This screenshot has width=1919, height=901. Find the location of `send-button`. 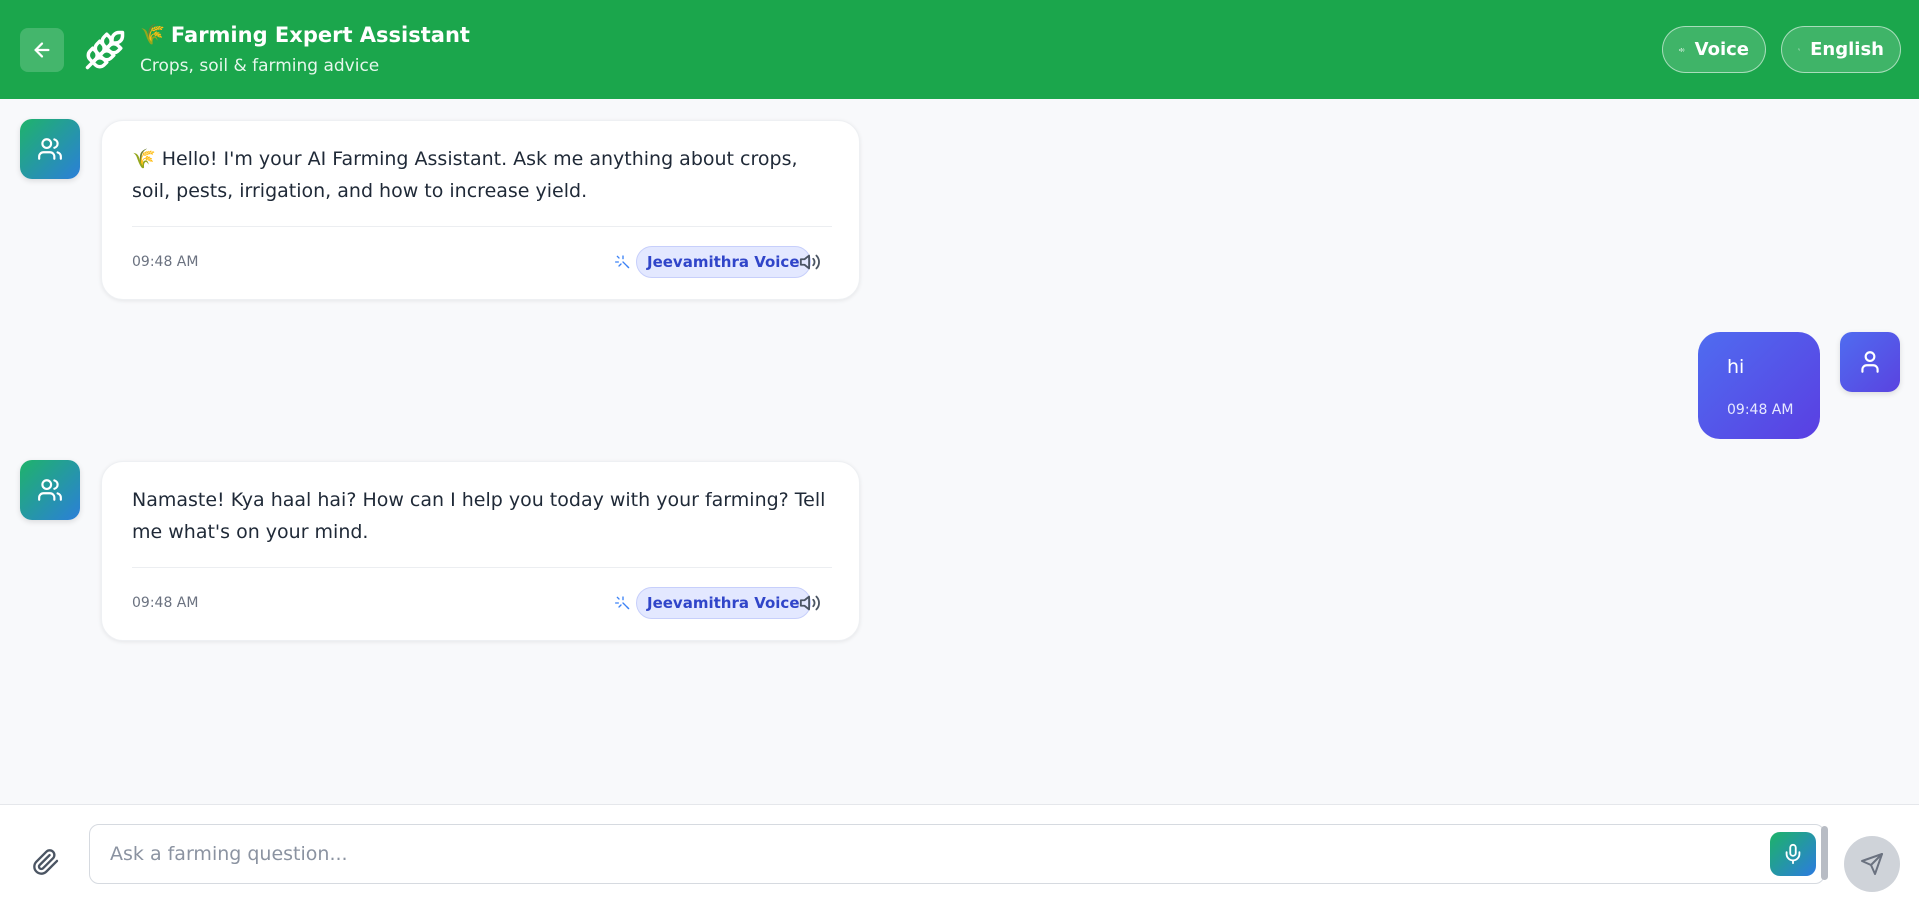

send-button is located at coordinates (1872, 864).